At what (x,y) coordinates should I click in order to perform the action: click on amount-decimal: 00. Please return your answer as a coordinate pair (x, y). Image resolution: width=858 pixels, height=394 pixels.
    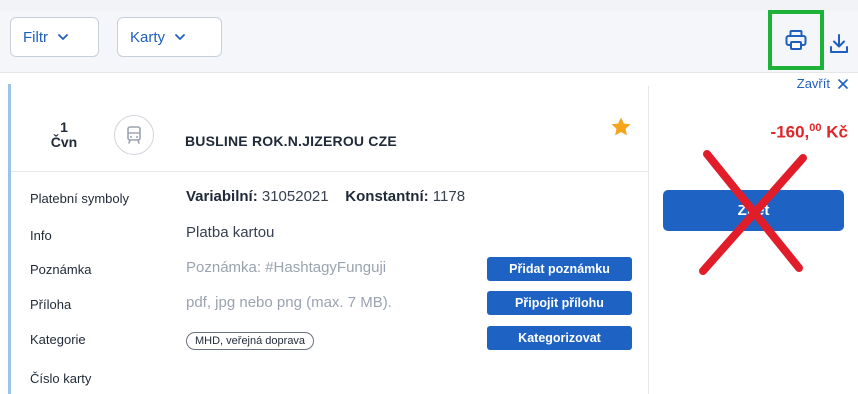
    Looking at the image, I should click on (815, 128).